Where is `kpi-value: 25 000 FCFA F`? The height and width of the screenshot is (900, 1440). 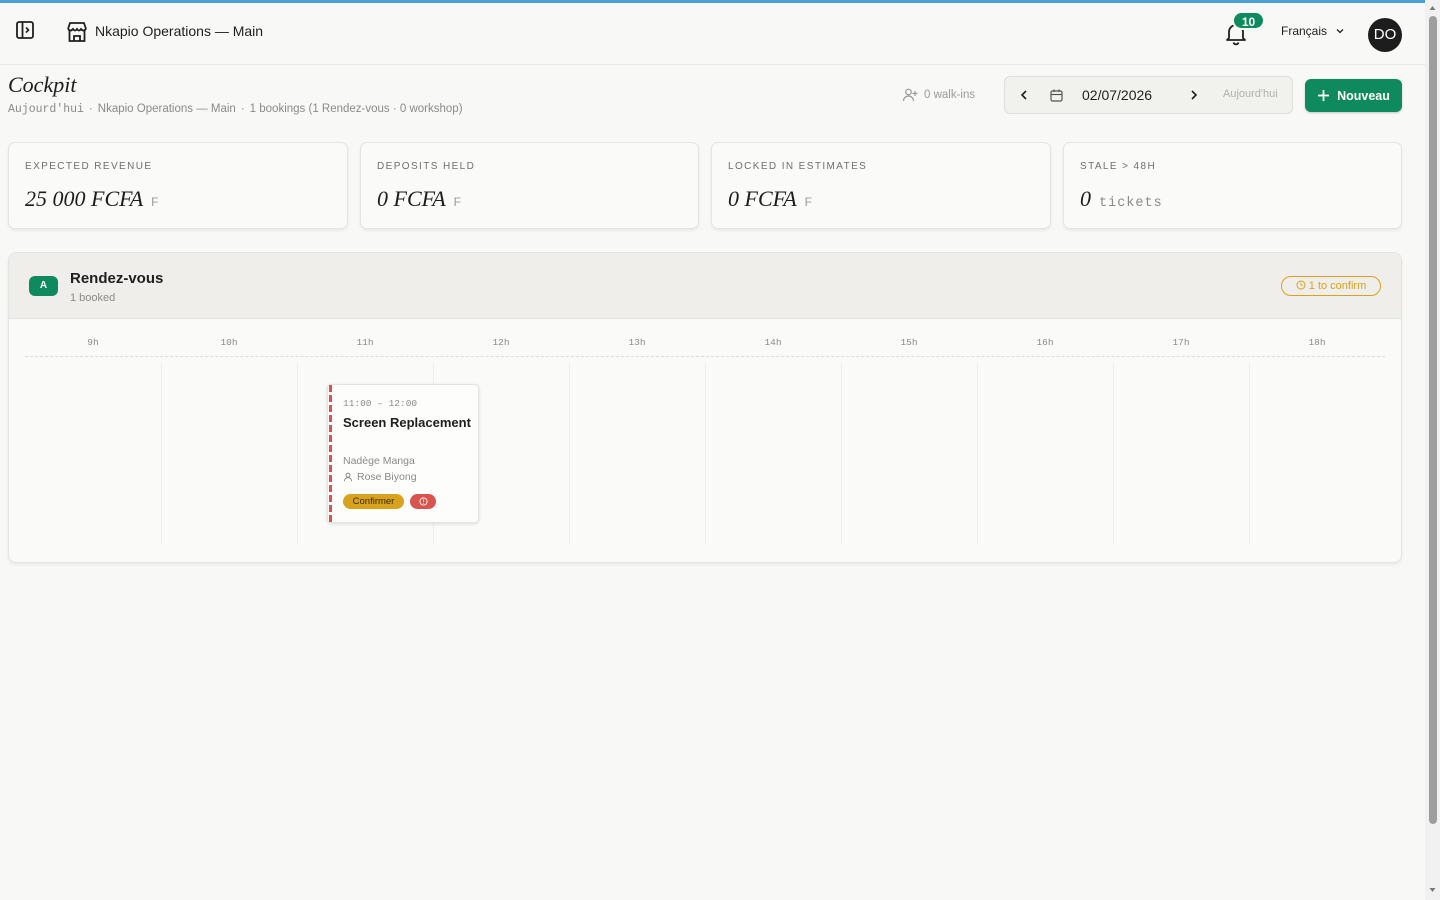
kpi-value: 25 000 FCFA F is located at coordinates (92, 199).